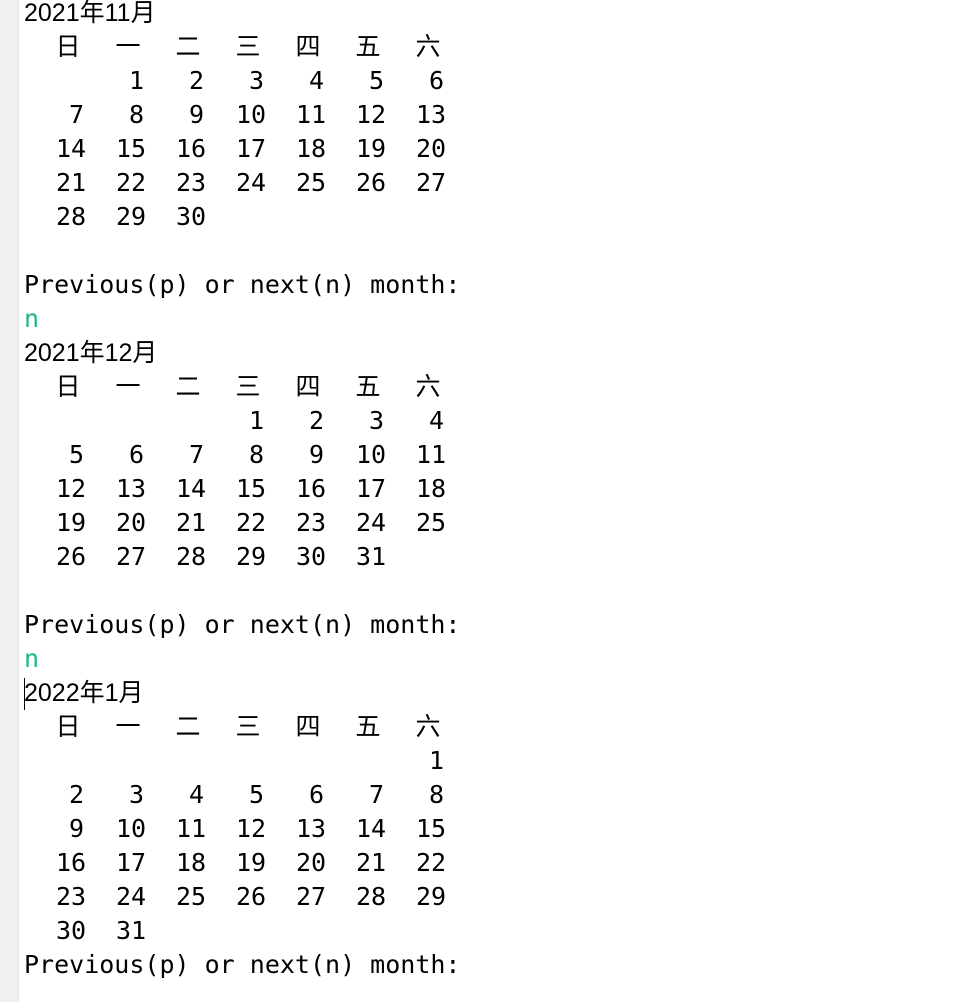  What do you see at coordinates (84, 693) in the screenshot?
I see `month-title: 2022年1月` at bounding box center [84, 693].